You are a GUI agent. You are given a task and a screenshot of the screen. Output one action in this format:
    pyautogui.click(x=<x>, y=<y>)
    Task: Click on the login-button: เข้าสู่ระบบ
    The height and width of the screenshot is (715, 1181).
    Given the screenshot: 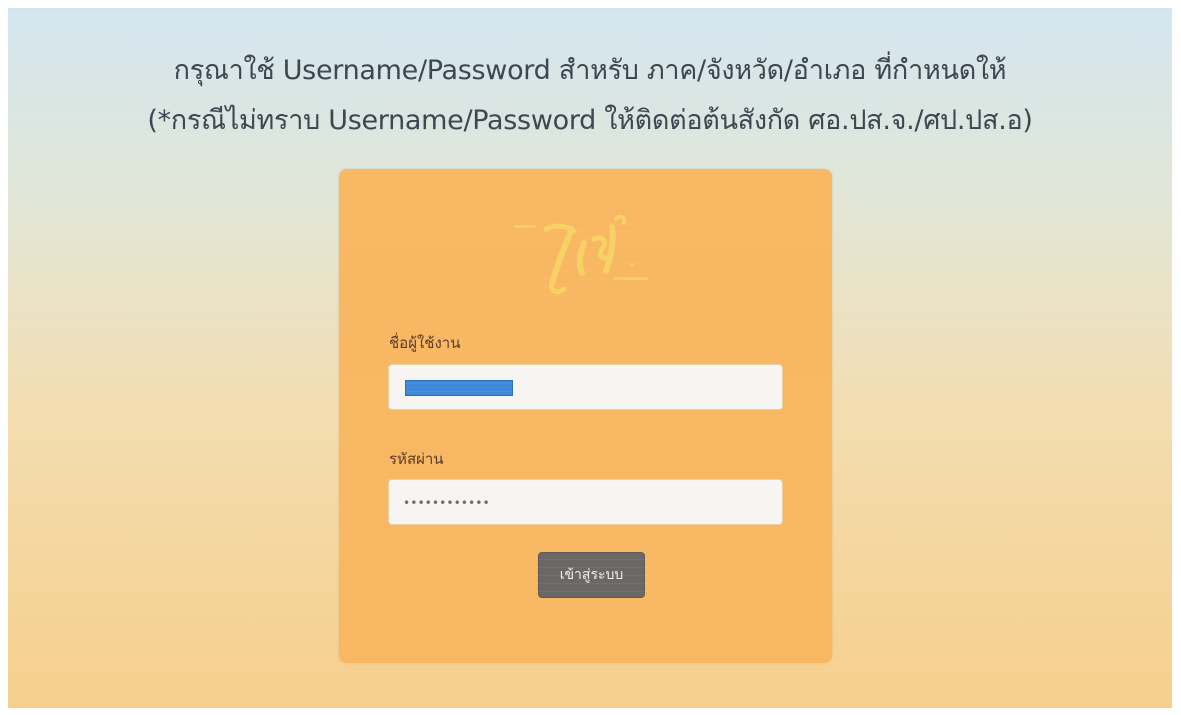 What is the action you would take?
    pyautogui.click(x=591, y=575)
    